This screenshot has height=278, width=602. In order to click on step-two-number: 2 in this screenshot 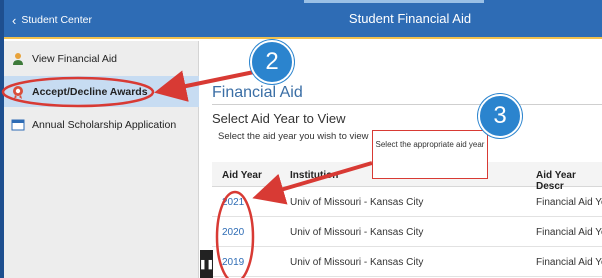, I will do `click(272, 61)`.